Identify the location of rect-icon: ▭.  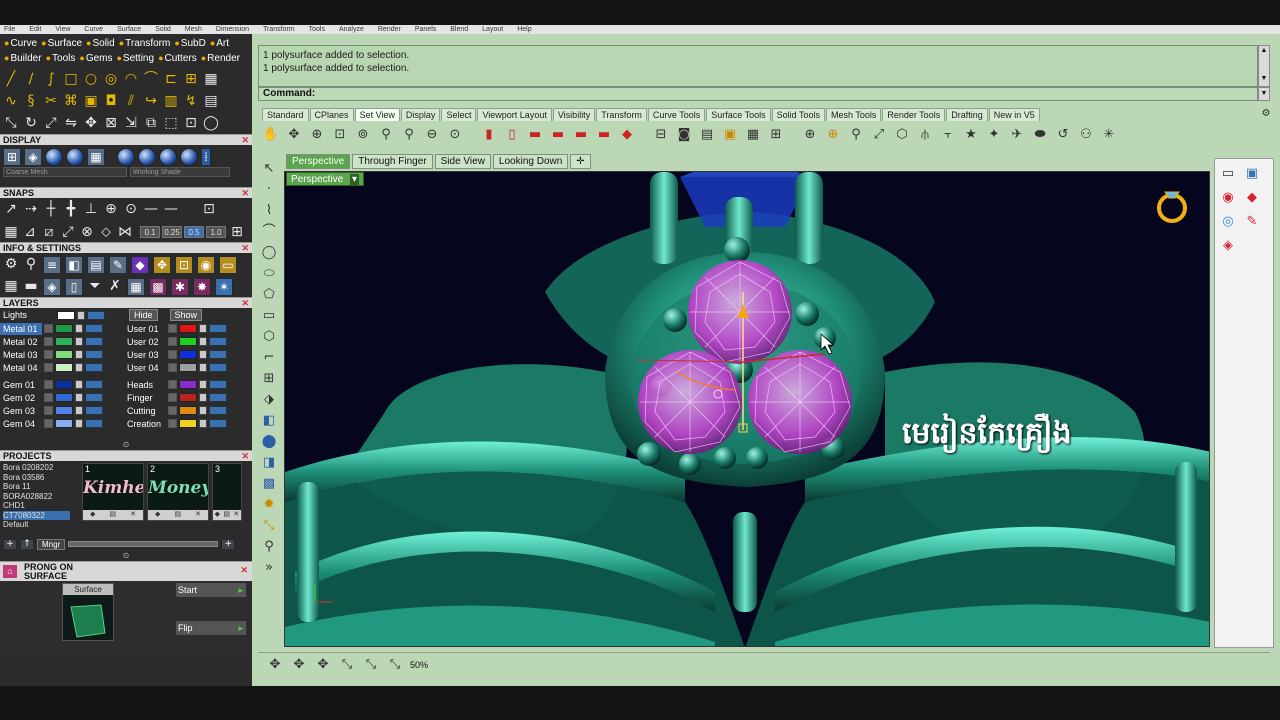
(269, 316).